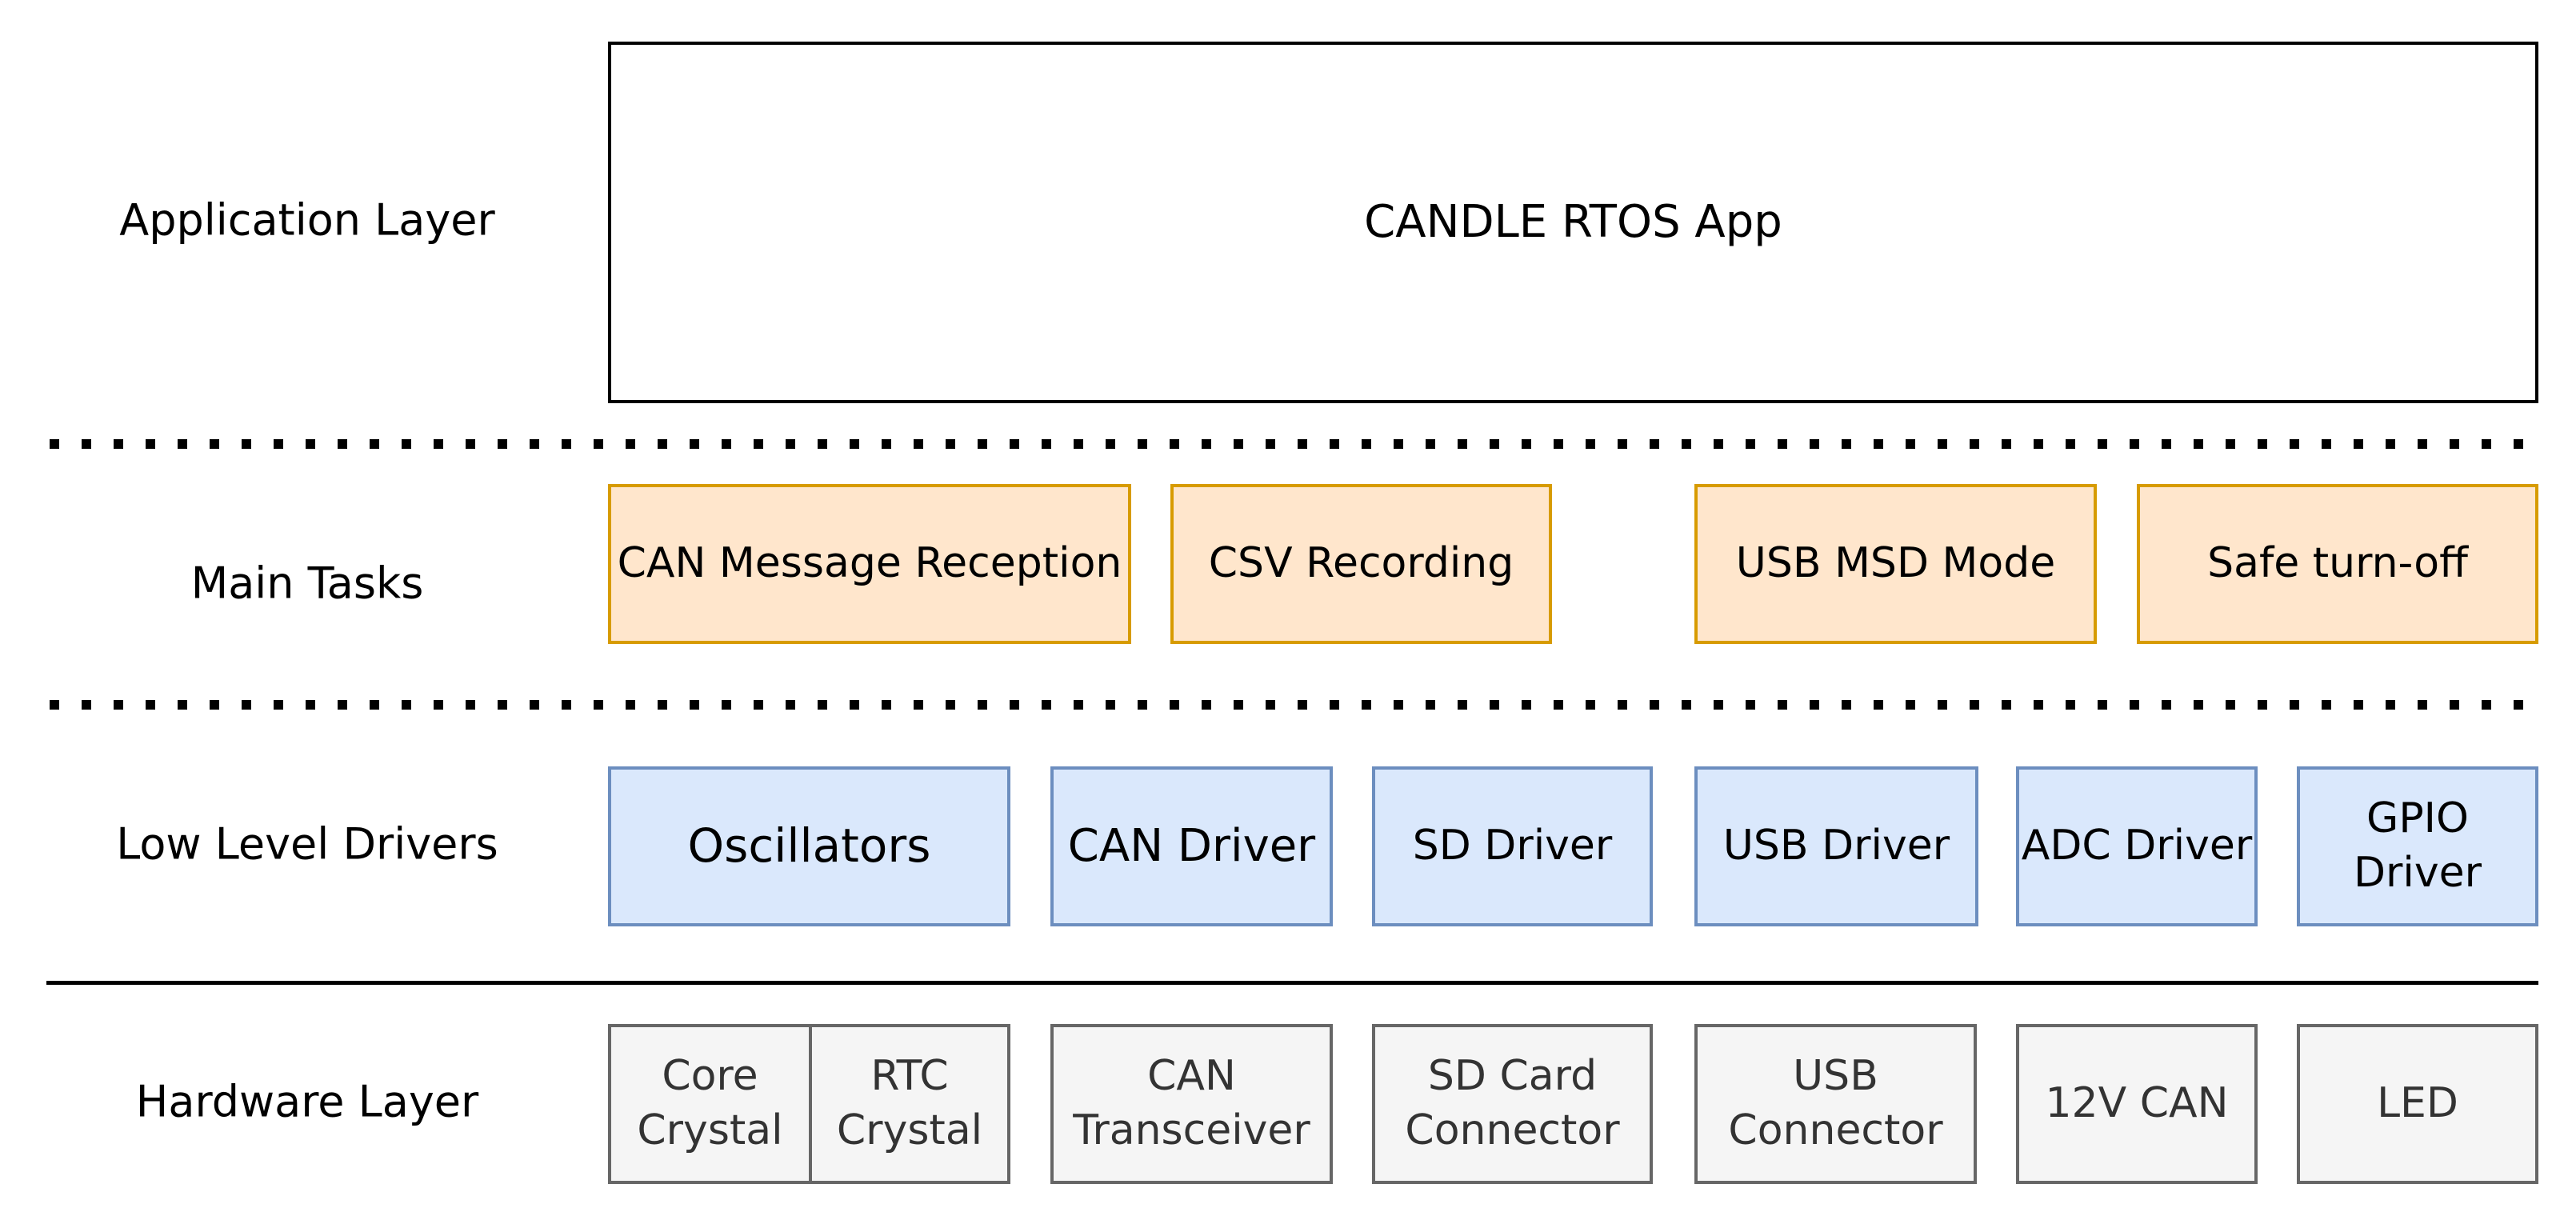 The height and width of the screenshot is (1220, 2576). I want to click on layer-label-application: Application Layer, so click(307, 220).